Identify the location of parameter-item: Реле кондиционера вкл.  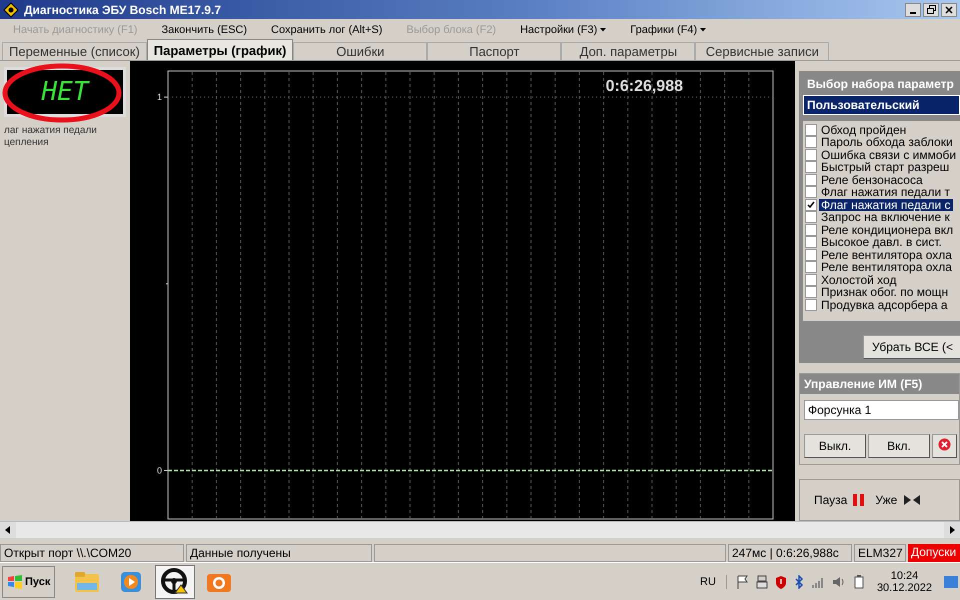
(882, 229).